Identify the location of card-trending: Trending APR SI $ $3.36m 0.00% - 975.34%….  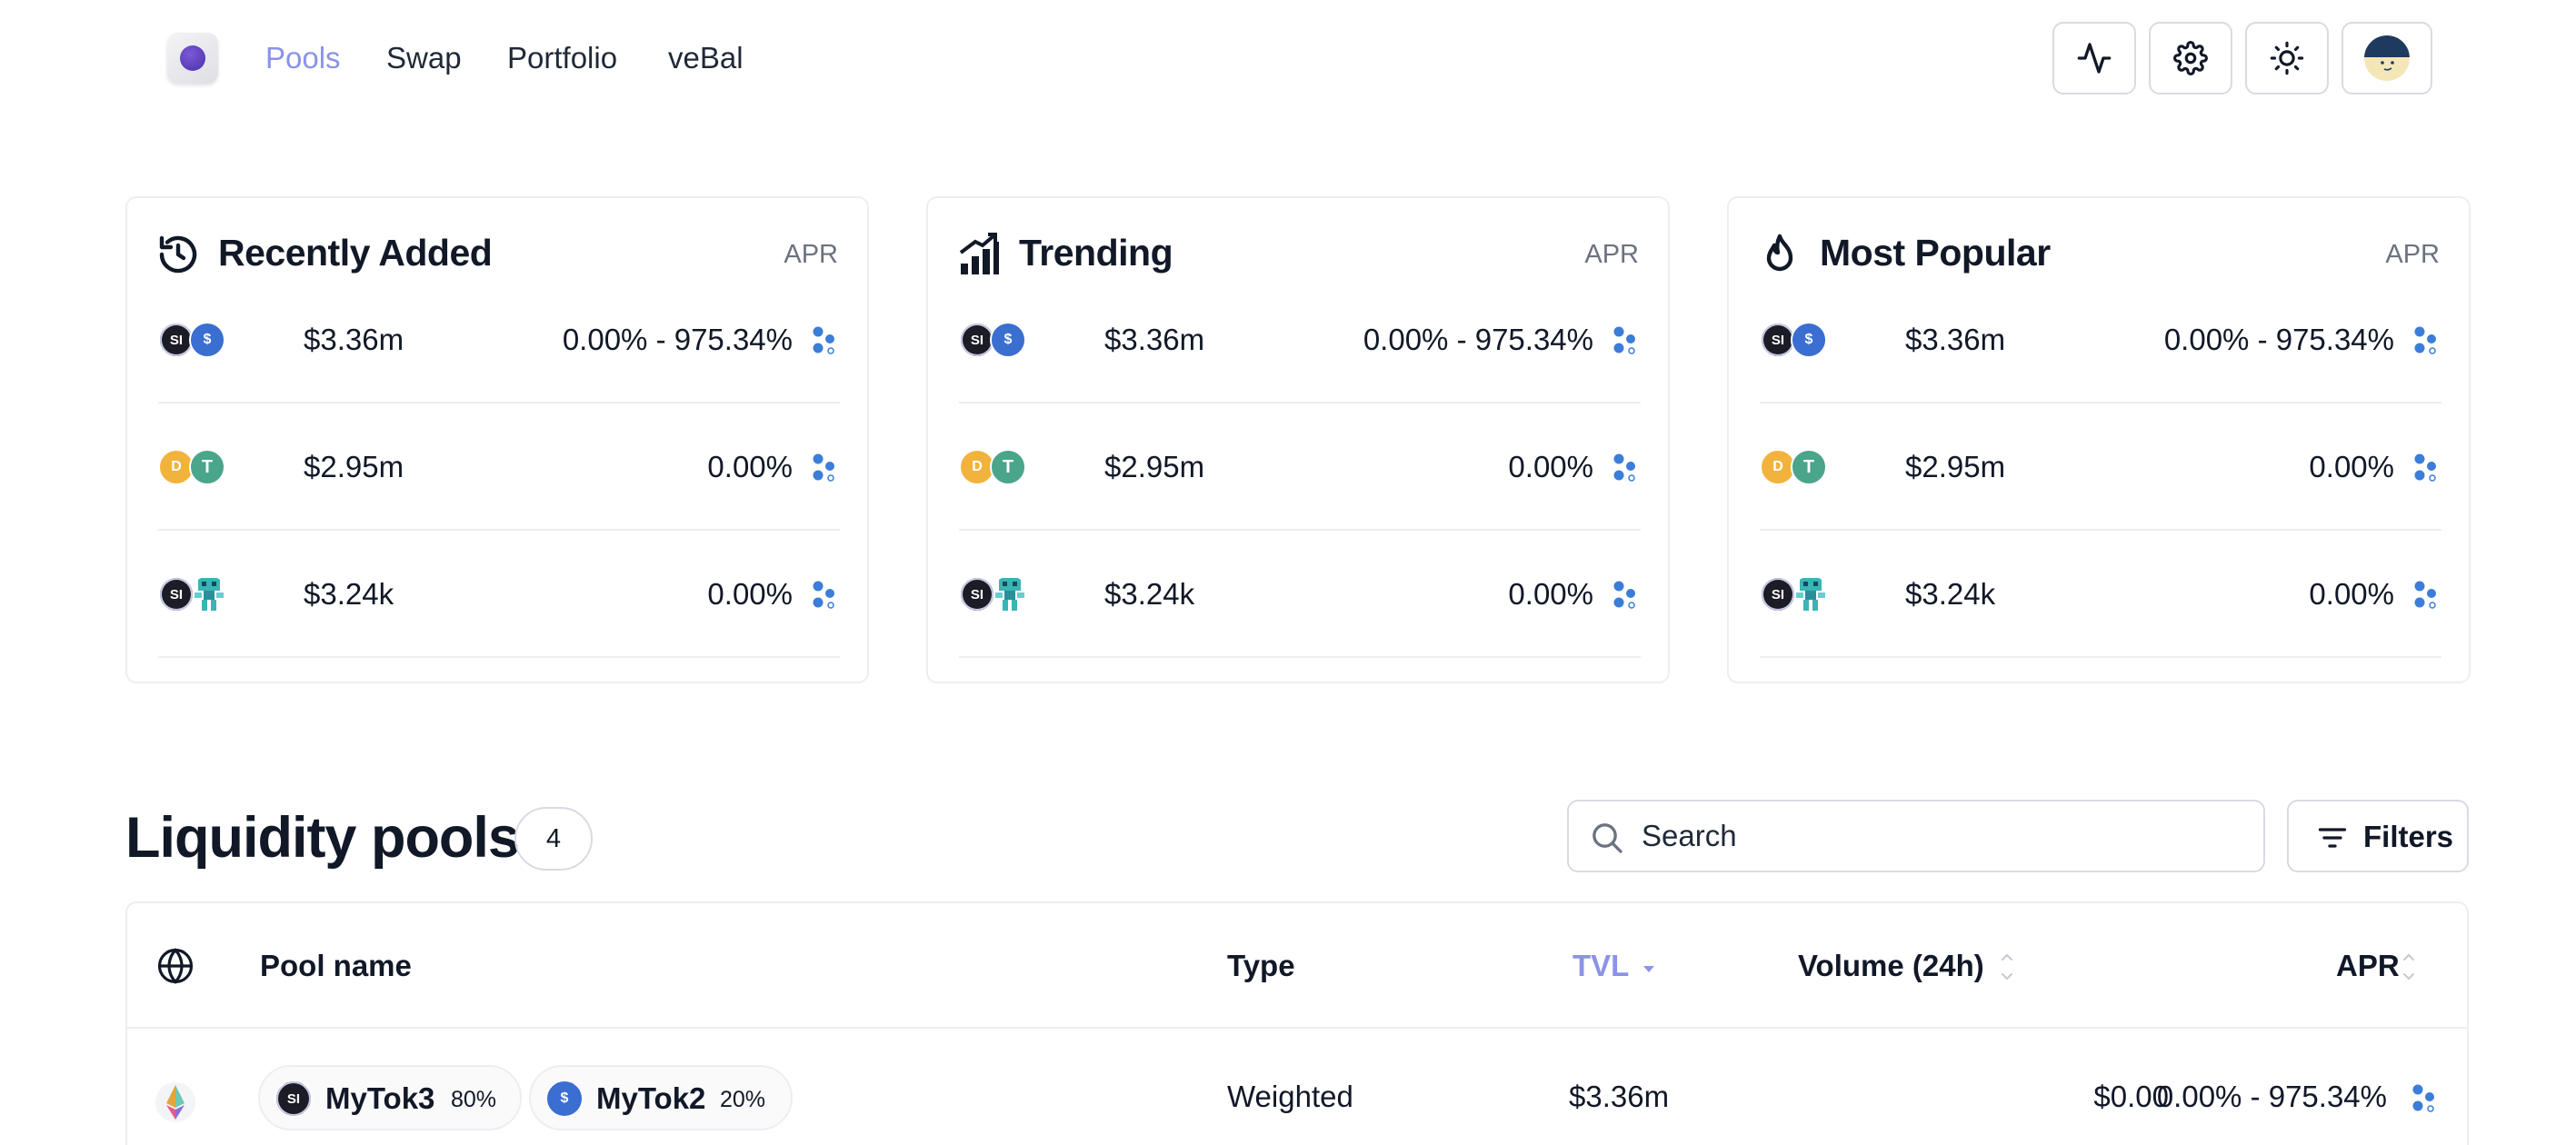
(1298, 439).